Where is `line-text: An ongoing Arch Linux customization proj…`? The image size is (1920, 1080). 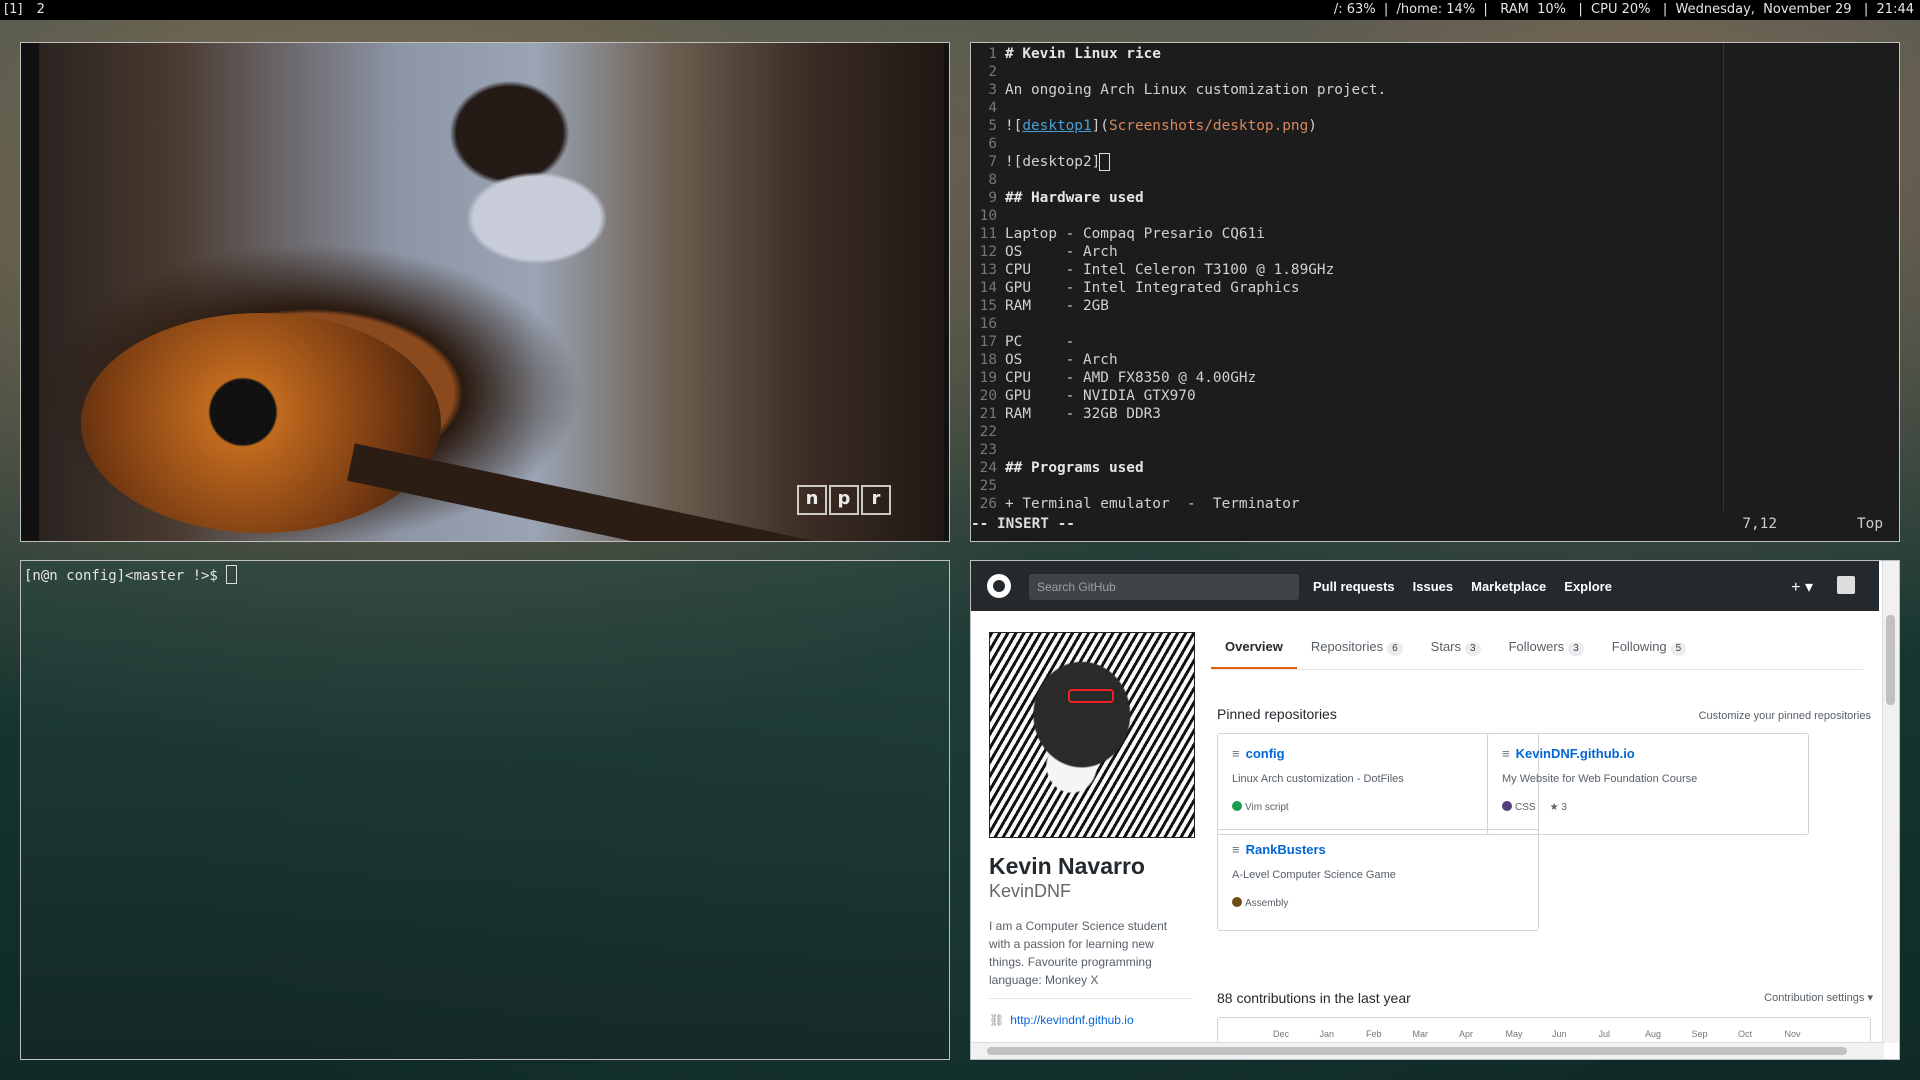 line-text: An ongoing Arch Linux customization proj… is located at coordinates (1196, 90).